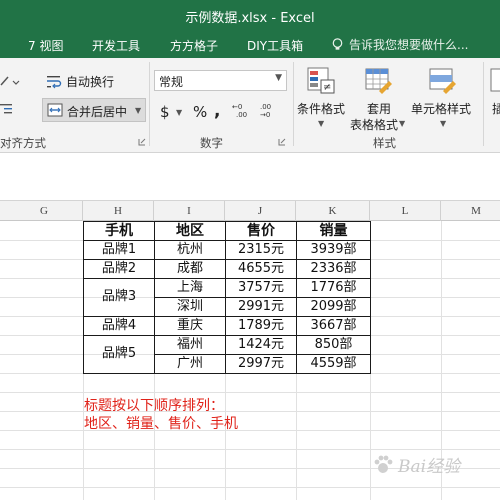 Image resolution: width=500 pixels, height=500 pixels. I want to click on cell-styles-button: 单元格样式, so click(441, 108).